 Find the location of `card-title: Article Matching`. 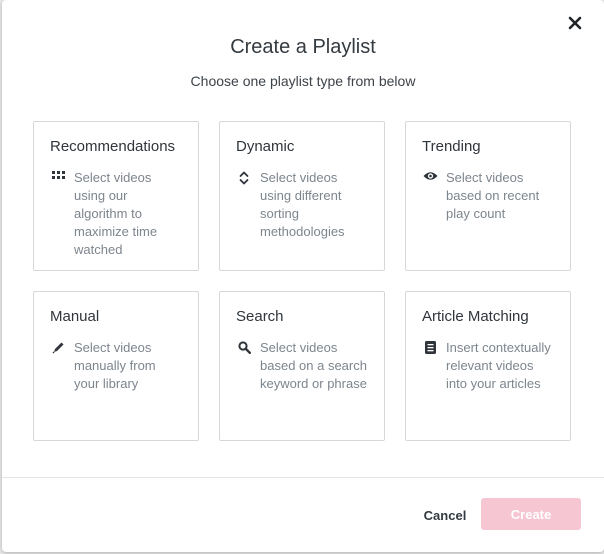

card-title: Article Matching is located at coordinates (475, 316).